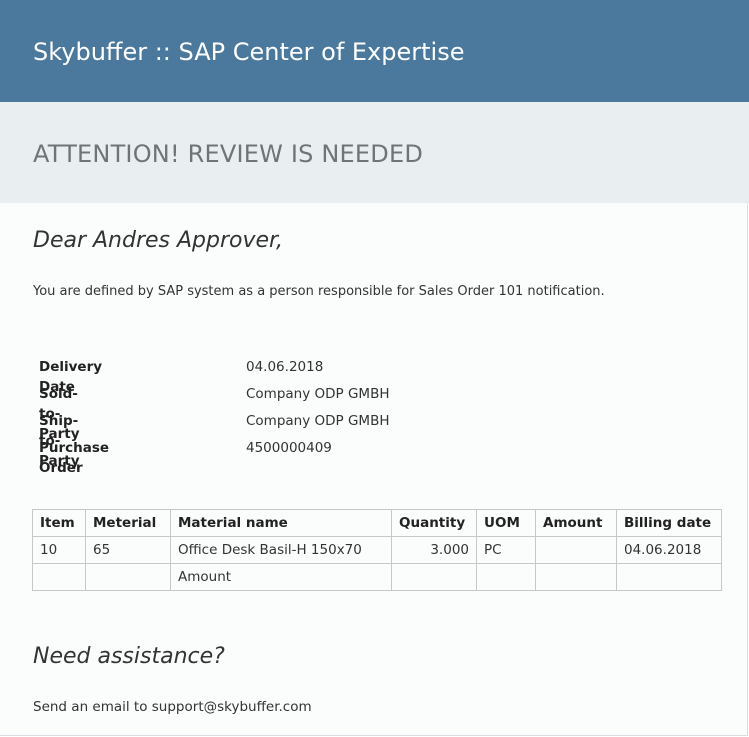 The width and height of the screenshot is (749, 737). What do you see at coordinates (506, 550) in the screenshot?
I see `cell-uom: PC` at bounding box center [506, 550].